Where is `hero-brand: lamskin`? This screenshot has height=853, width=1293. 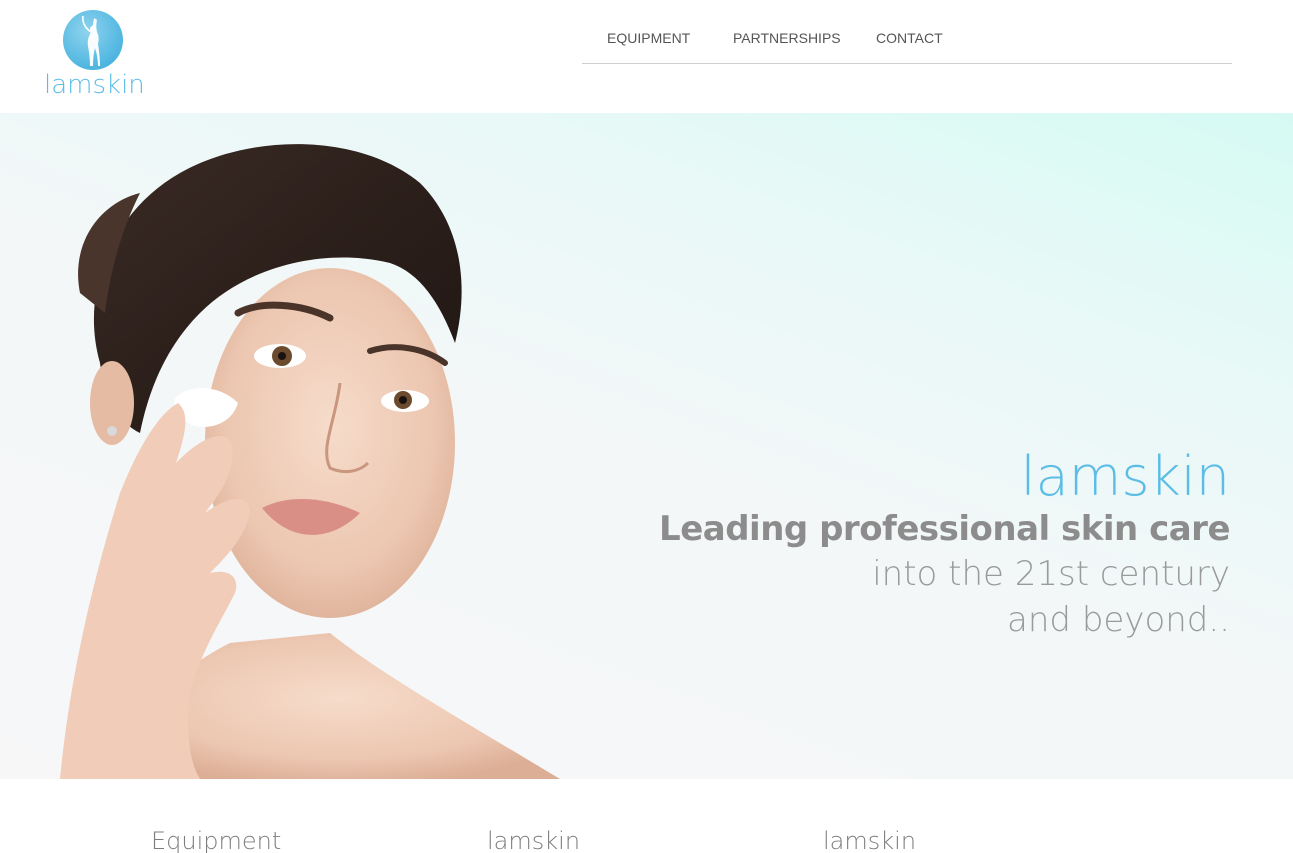 hero-brand: lamskin is located at coordinates (1125, 476).